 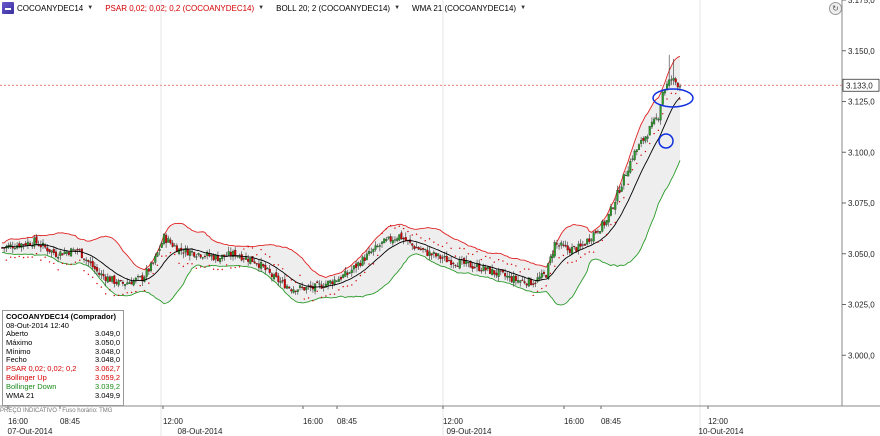 I want to click on date-label: 07-Out-2014, so click(x=30, y=431).